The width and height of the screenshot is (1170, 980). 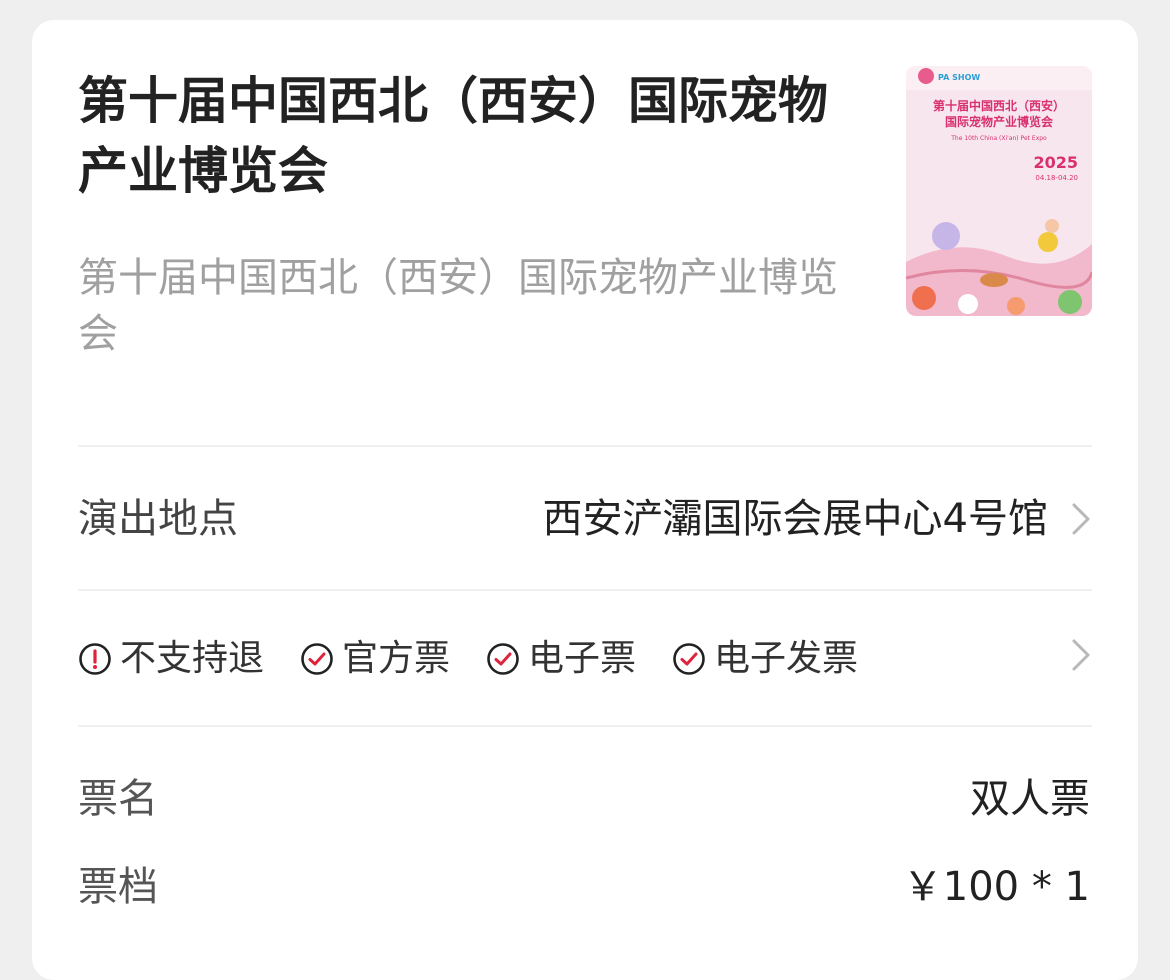 What do you see at coordinates (999, 105) in the screenshot?
I see `poster-title-line1: 第十届中国西北（西安）` at bounding box center [999, 105].